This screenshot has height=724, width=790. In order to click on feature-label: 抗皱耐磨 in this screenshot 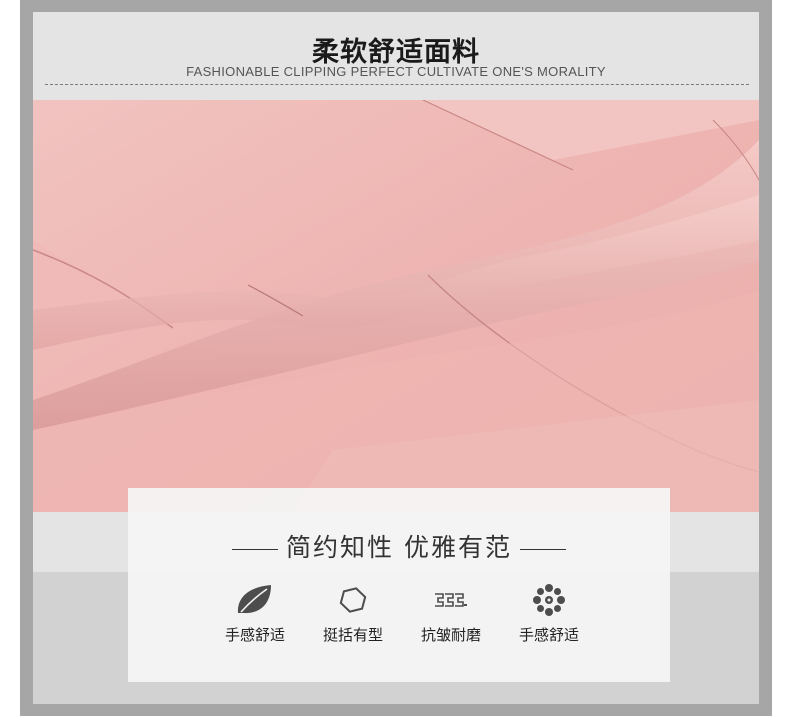, I will do `click(450, 635)`.